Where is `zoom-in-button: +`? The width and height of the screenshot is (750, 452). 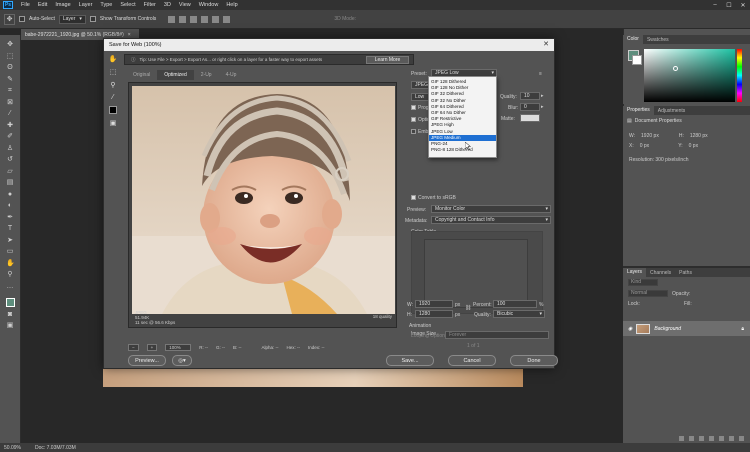
zoom-in-button: + is located at coordinates (152, 347).